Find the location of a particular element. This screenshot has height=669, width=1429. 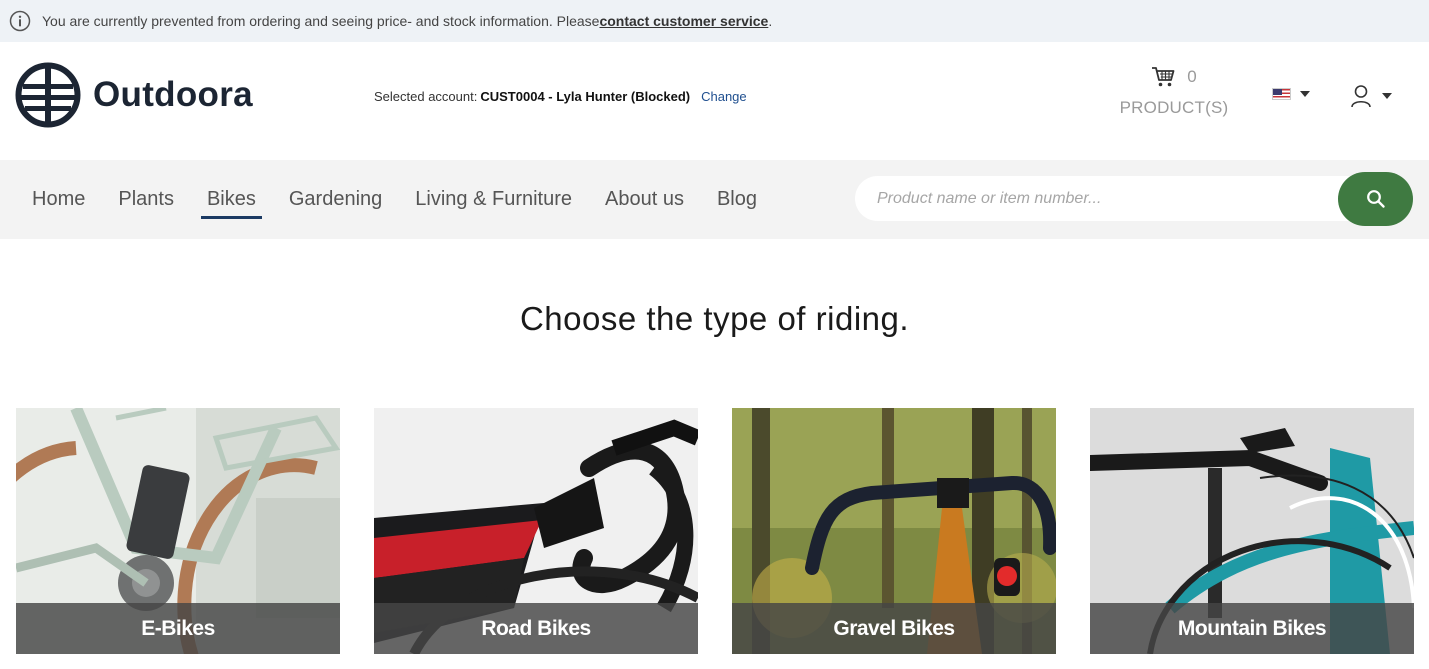

account-label: Selected account: is located at coordinates (426, 96).